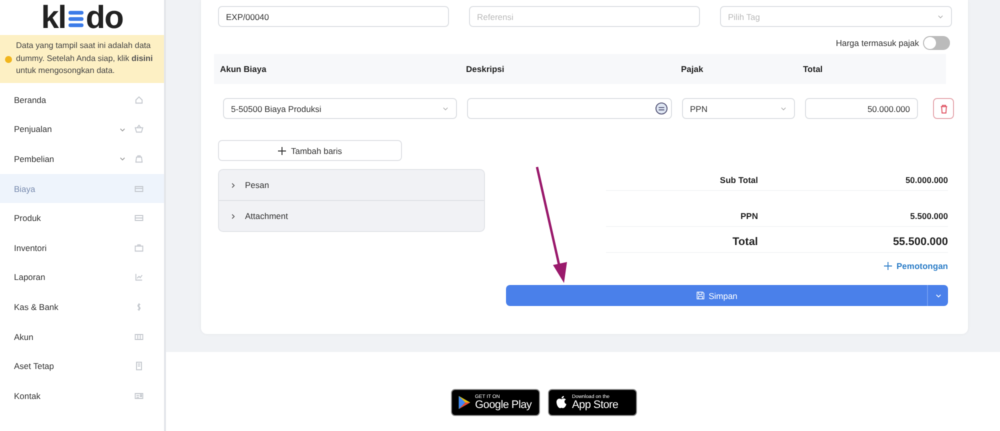  I want to click on account-select: 5-50500 Biaya Produksi, so click(340, 108).